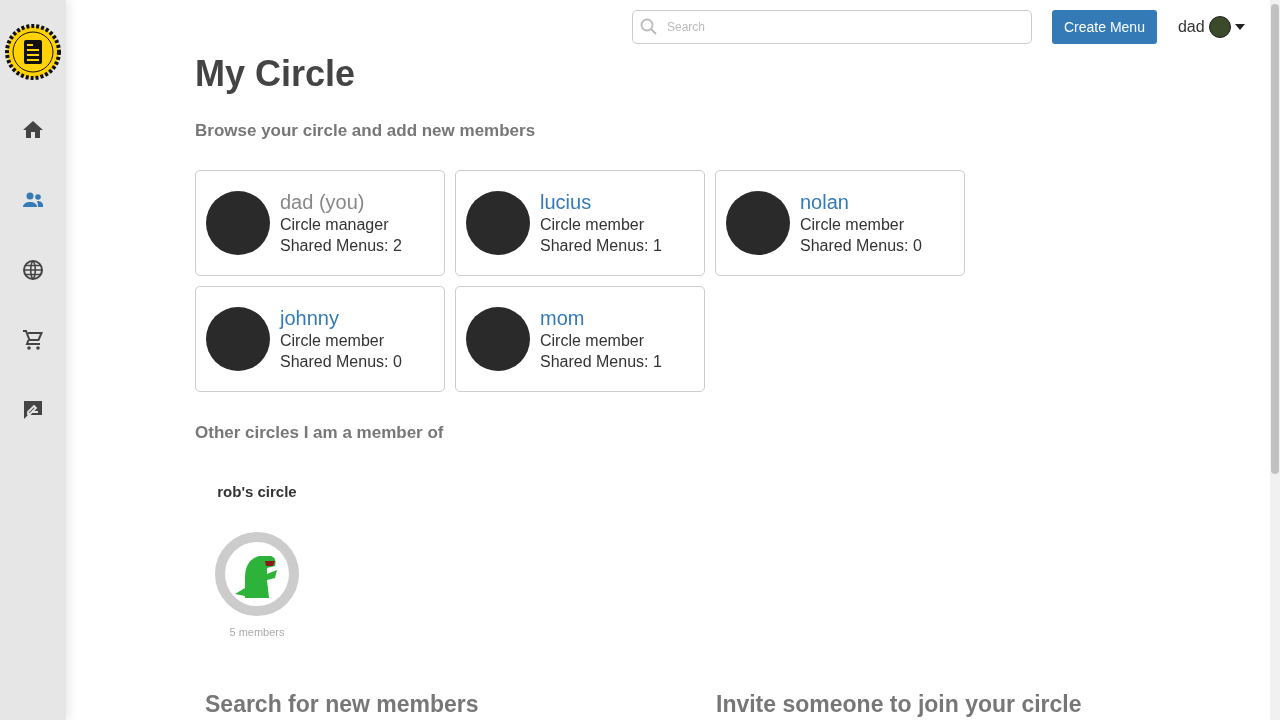 This screenshot has width=1280, height=720. What do you see at coordinates (342, 704) in the screenshot?
I see `section-heading: Search for new members` at bounding box center [342, 704].